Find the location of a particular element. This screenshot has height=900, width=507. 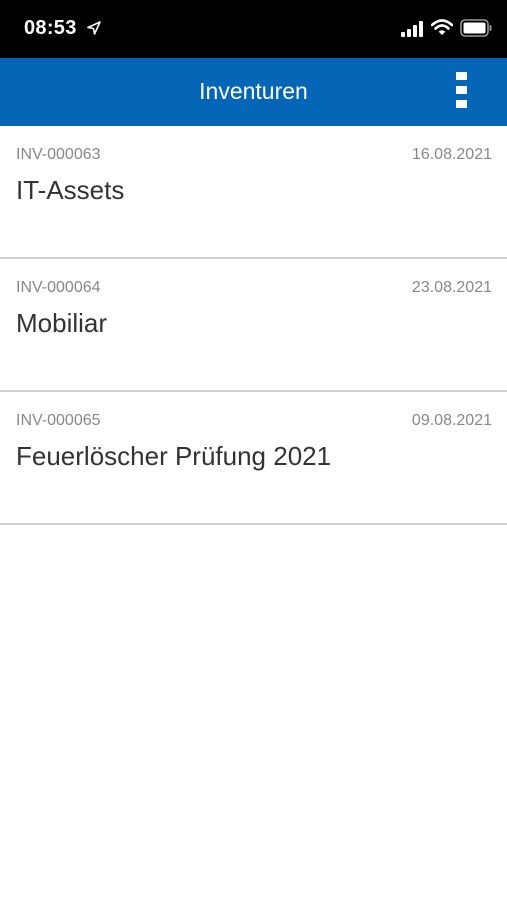

inventory-date: 09.08.2021 is located at coordinates (451, 420).